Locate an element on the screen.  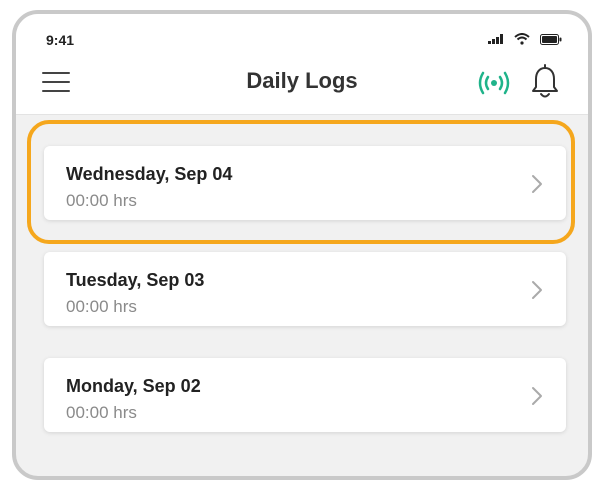
log-item-monday: Monday, Sep 02 00:00 hrs is located at coordinates (305, 395).